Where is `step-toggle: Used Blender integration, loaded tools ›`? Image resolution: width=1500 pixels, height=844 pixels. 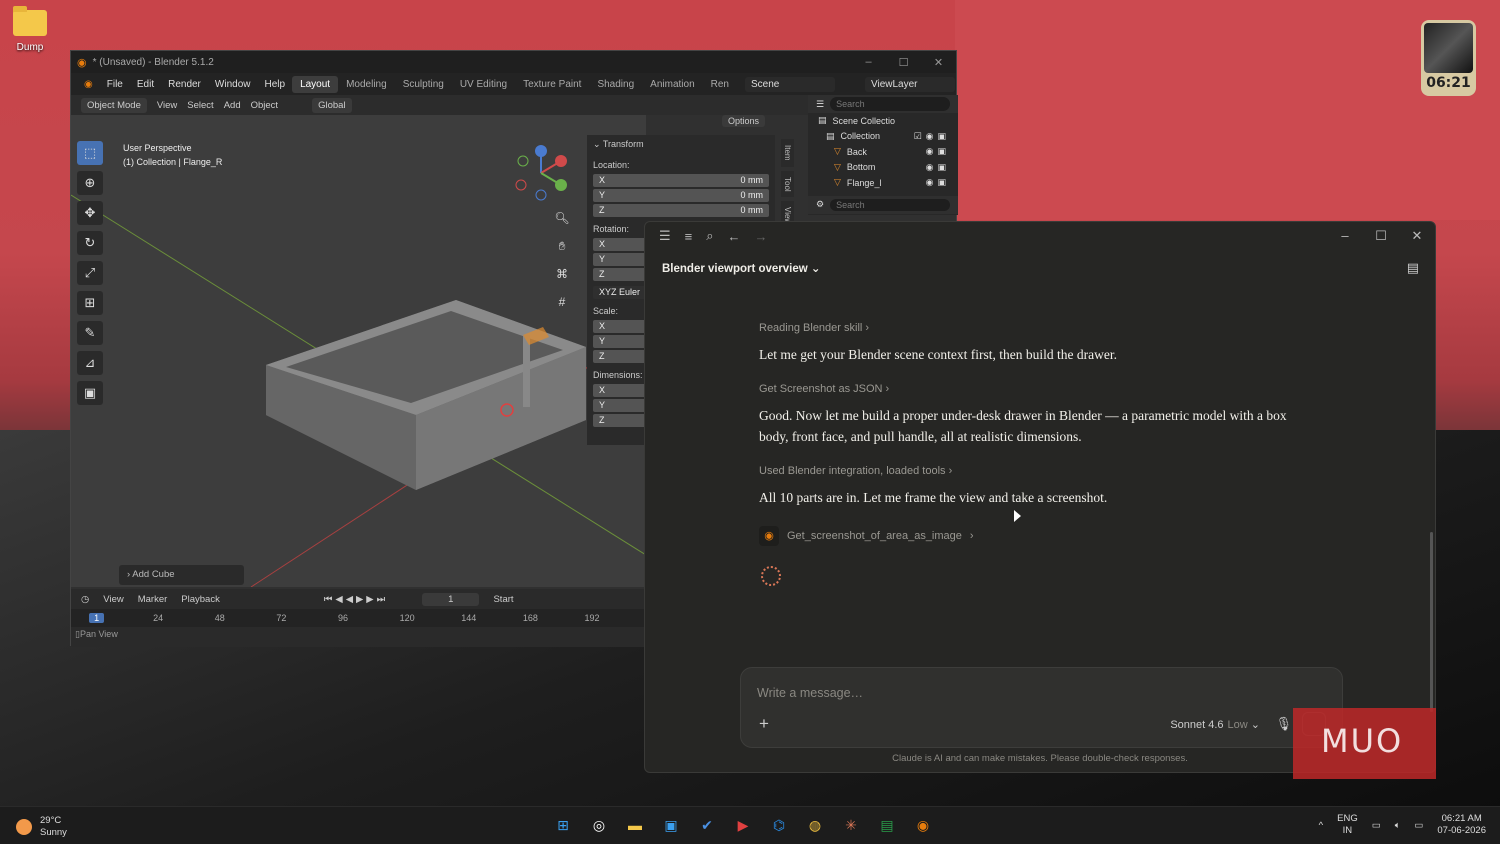
step-toggle: Used Blender integration, loaded tools › is located at coordinates (1029, 471).